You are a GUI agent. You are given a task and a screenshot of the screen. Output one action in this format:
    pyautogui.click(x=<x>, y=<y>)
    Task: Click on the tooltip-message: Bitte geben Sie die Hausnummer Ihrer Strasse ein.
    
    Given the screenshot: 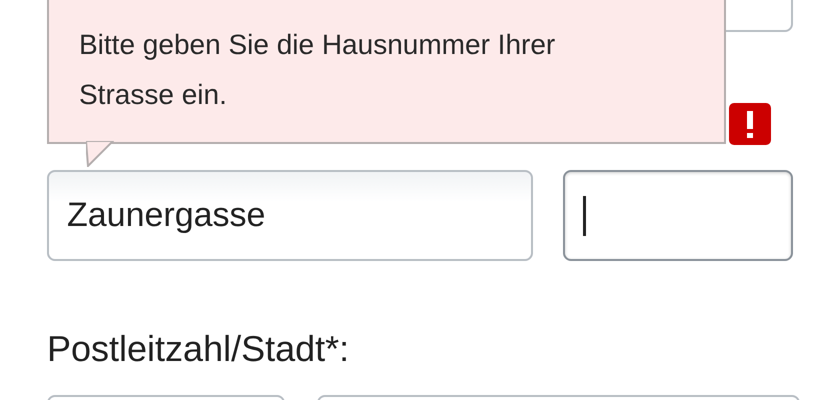 What is the action you would take?
    pyautogui.click(x=317, y=70)
    